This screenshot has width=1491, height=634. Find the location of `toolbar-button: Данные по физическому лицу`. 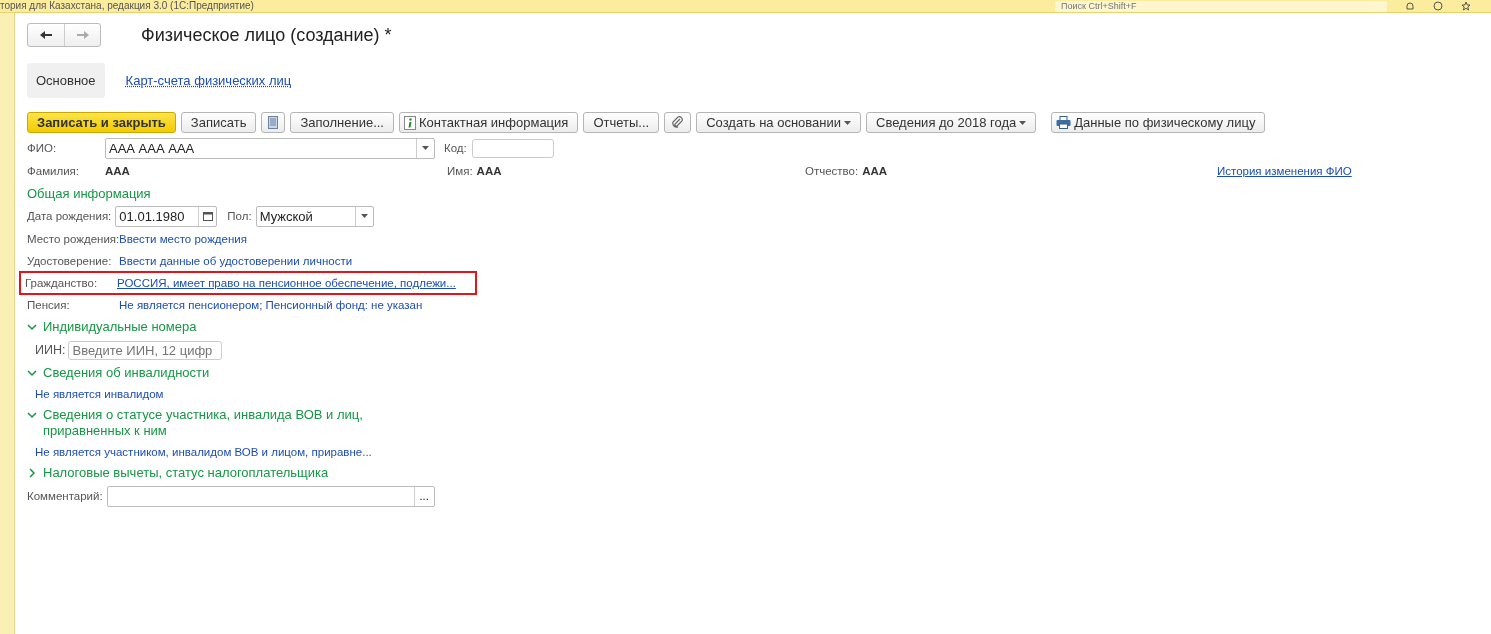

toolbar-button: Данные по физическому лицу is located at coordinates (1158, 122).